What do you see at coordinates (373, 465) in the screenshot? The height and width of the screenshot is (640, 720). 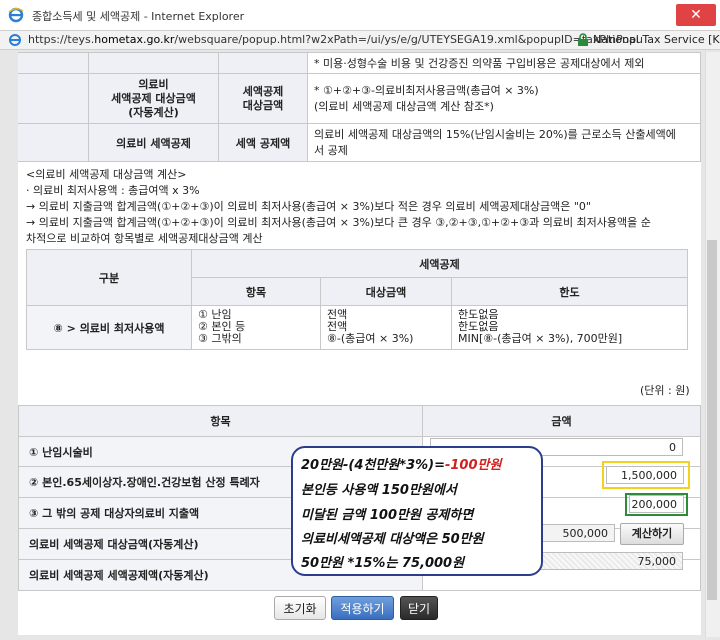 I see `annotation-formula: 20만원-(4천만원*3%)=` at bounding box center [373, 465].